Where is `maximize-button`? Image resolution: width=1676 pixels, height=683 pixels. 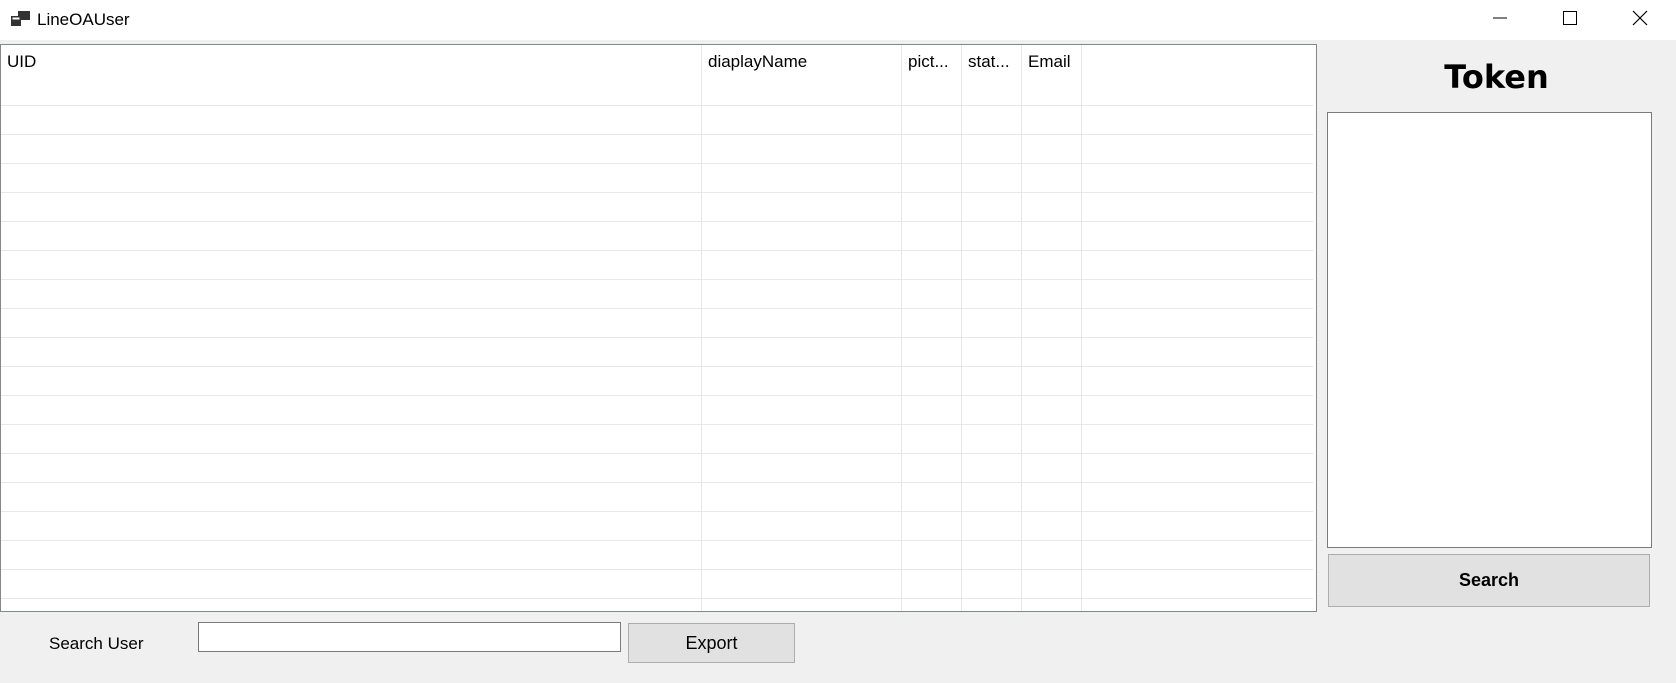 maximize-button is located at coordinates (1570, 20).